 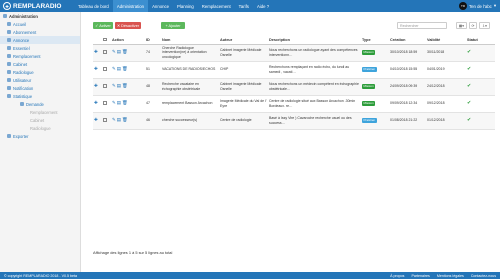 What do you see at coordinates (40, 104) in the screenshot?
I see `sidebar-subitem-demande: Demande` at bounding box center [40, 104].